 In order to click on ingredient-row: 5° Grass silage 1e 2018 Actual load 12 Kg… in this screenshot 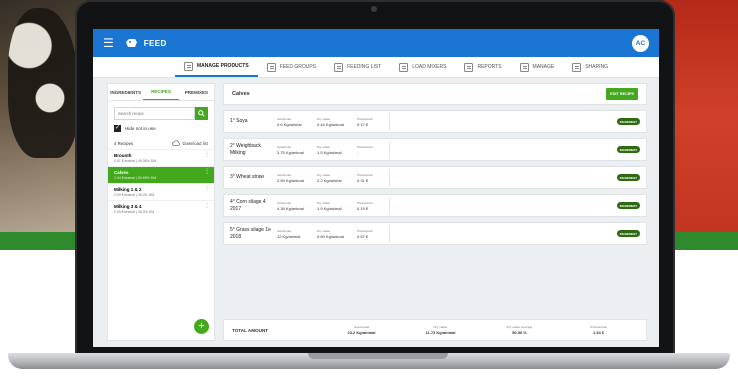, I will do `click(435, 233)`.